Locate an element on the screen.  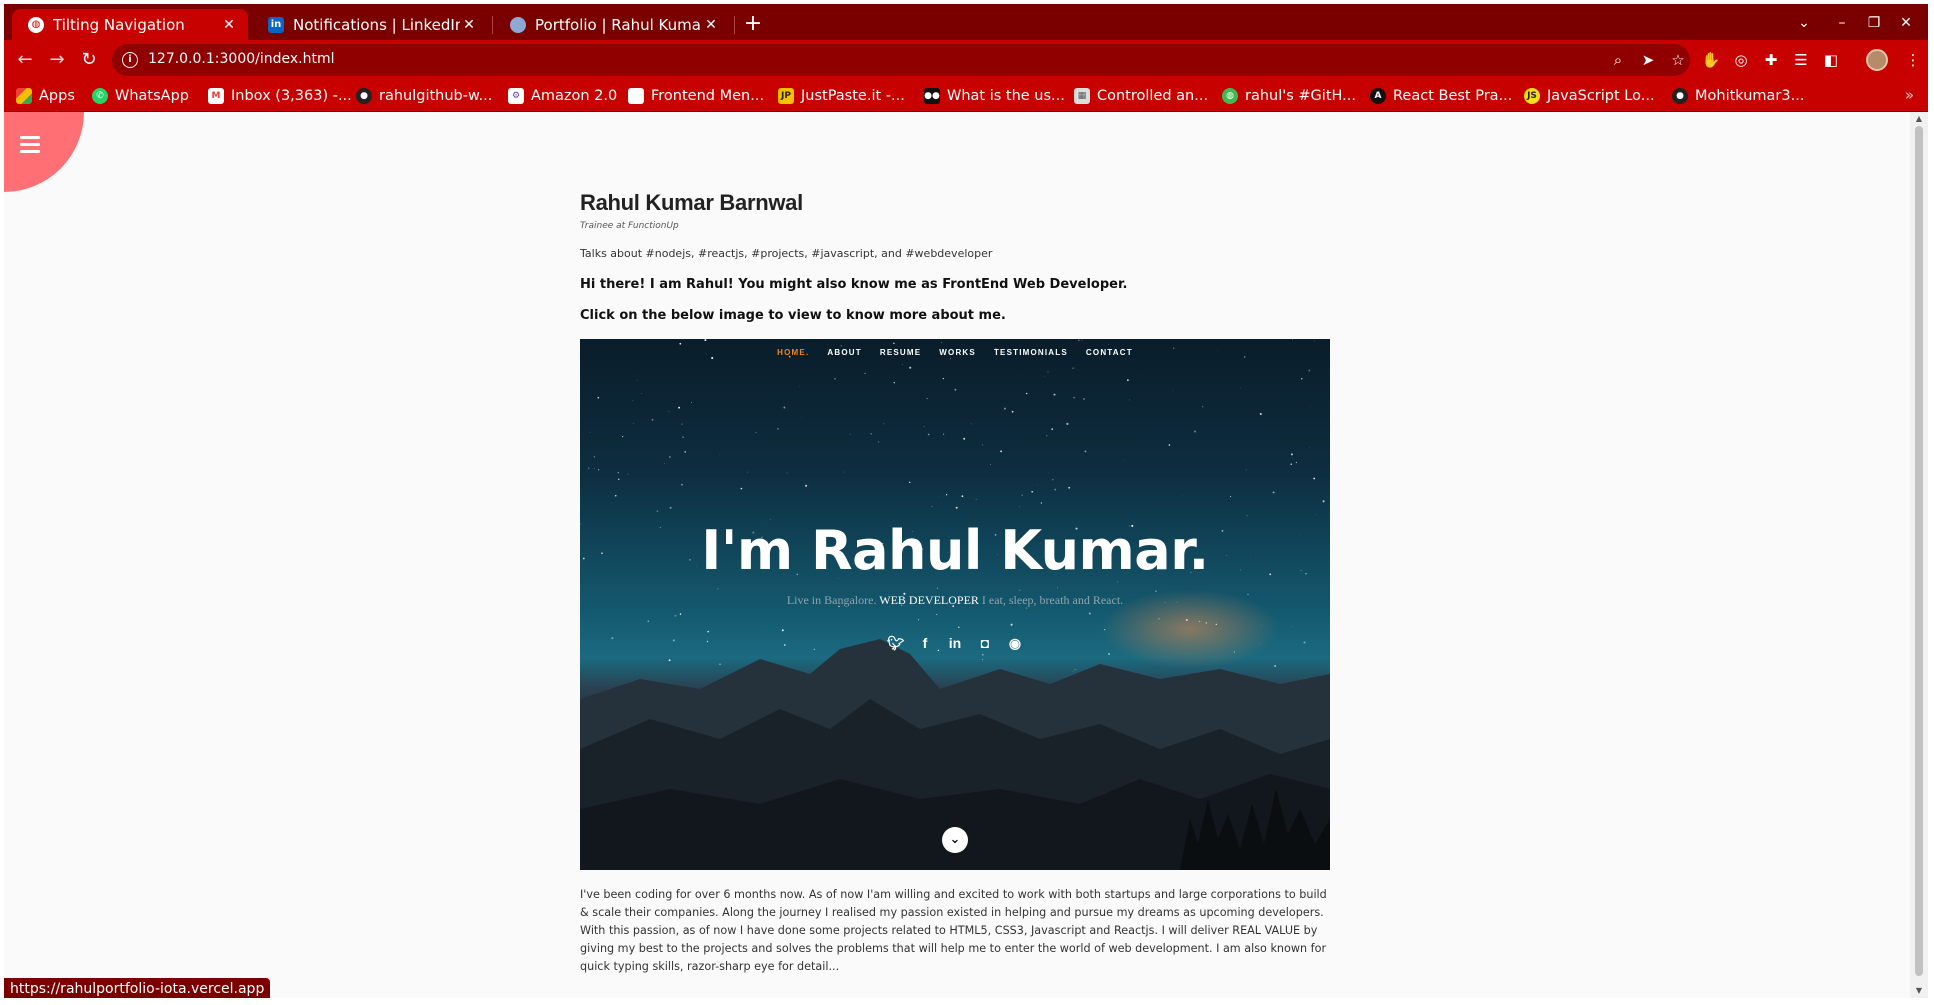
bookmark-apps: Apps is located at coordinates (45, 96).